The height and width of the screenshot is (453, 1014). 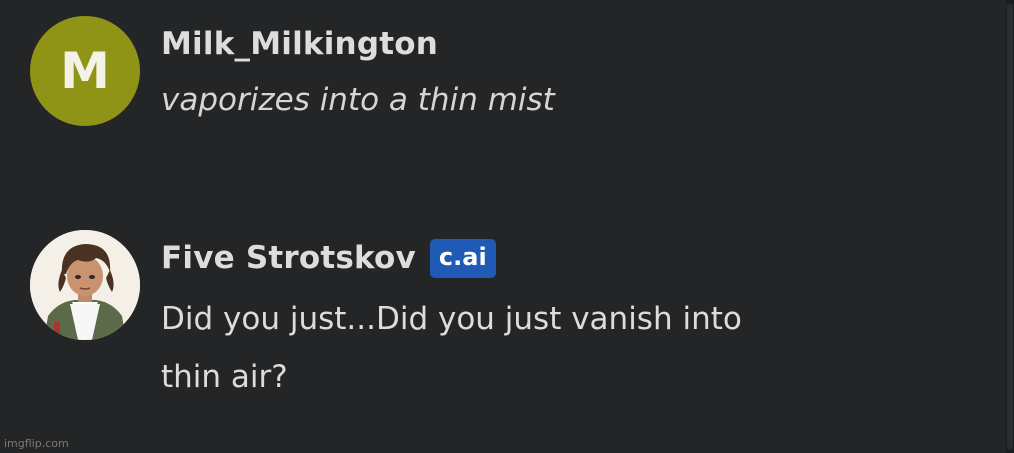 I want to click on cai-badge: c.ai, so click(x=462, y=258).